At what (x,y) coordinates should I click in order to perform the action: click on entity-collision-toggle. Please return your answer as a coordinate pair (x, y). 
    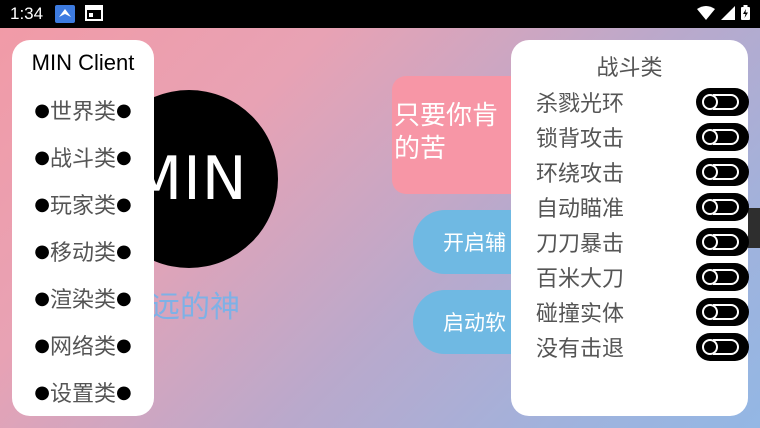
    Looking at the image, I should click on (722, 312).